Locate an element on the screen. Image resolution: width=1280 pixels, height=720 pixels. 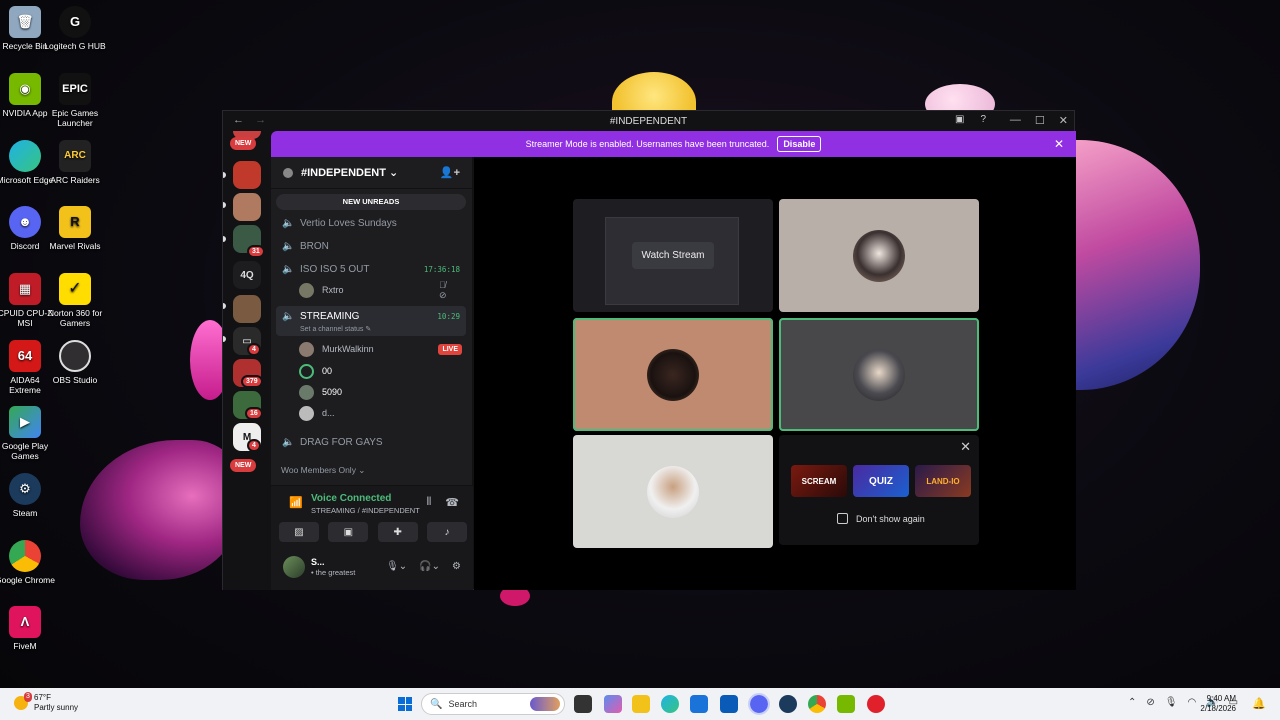
promo-game-tile: SCREAM is located at coordinates (819, 481).